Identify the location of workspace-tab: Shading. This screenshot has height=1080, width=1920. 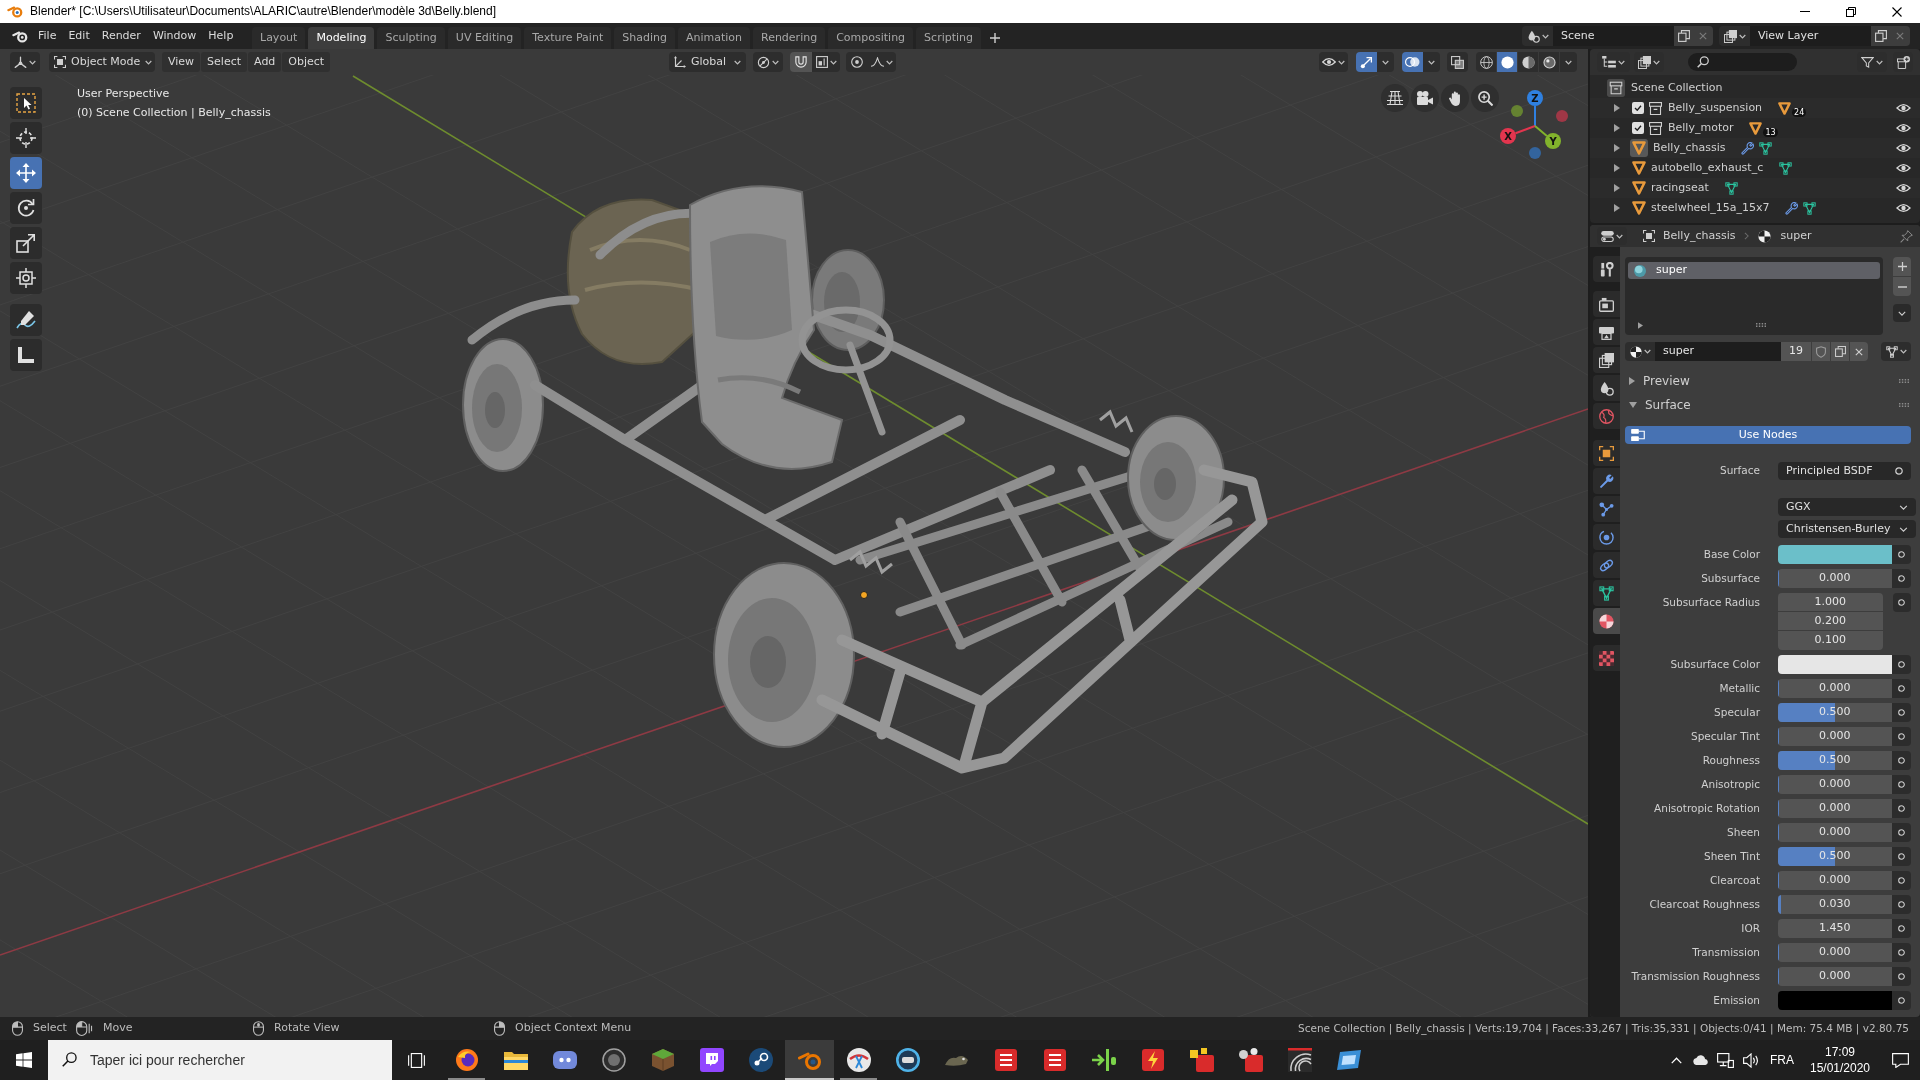
(644, 38).